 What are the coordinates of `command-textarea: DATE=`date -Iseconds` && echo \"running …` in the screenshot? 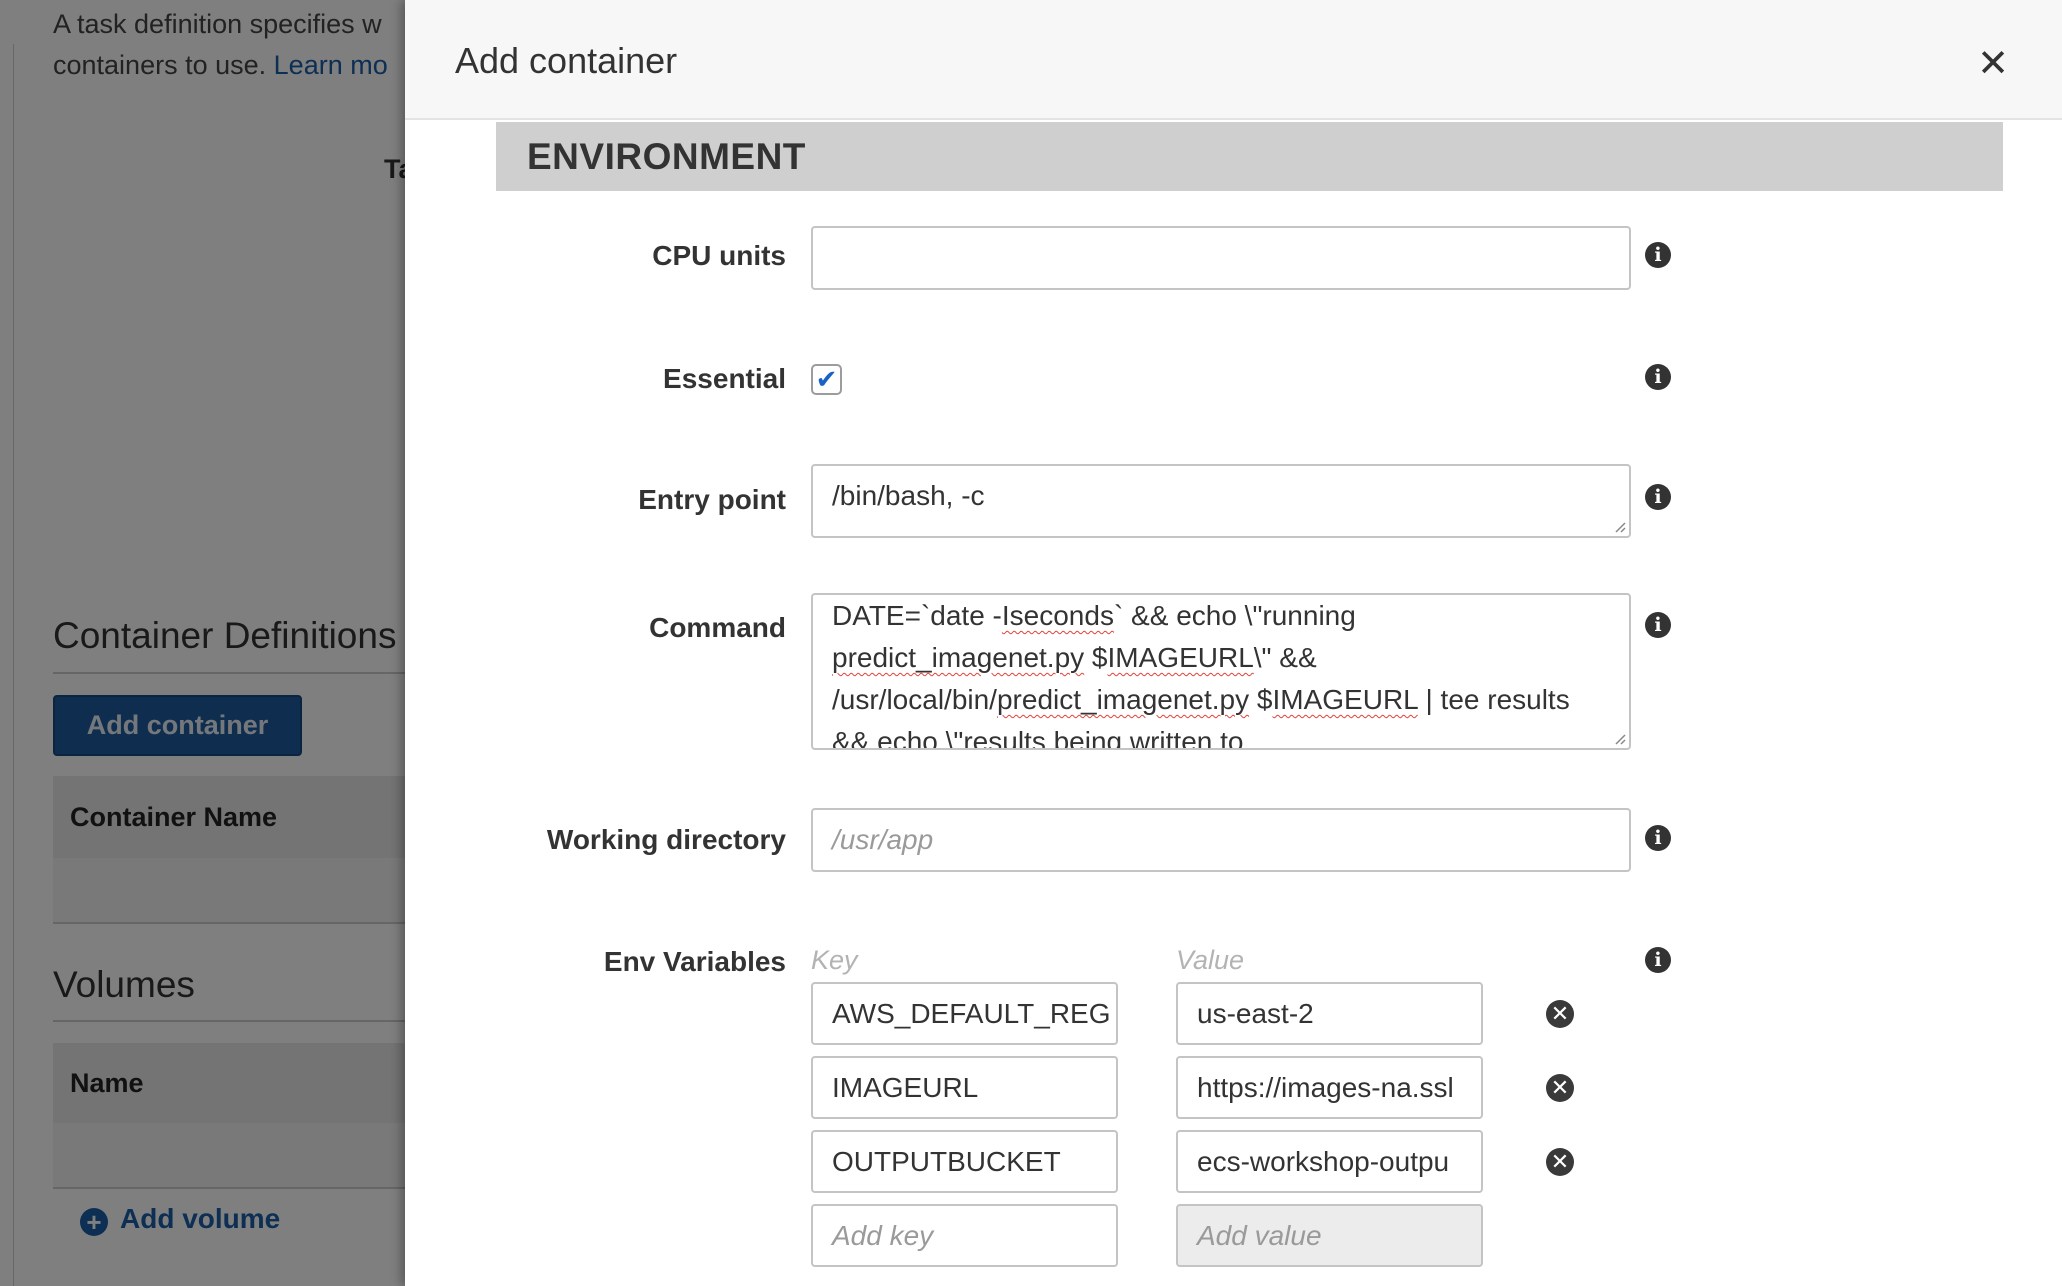 It's located at (1221, 671).